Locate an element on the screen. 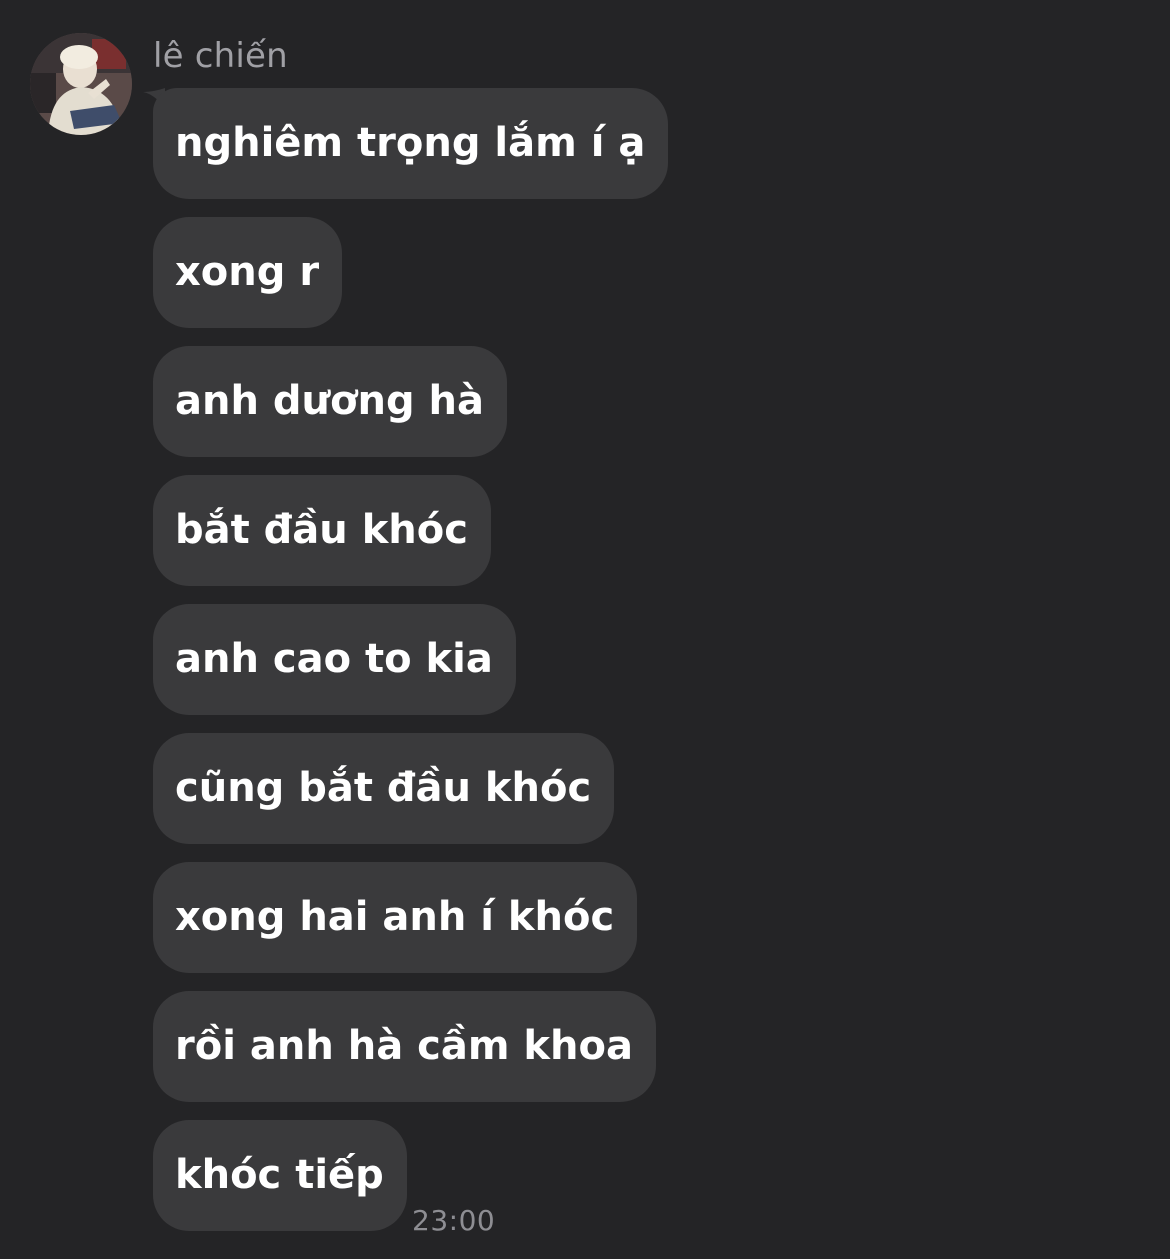 The height and width of the screenshot is (1259, 1170). sender-name: lê chiến is located at coordinates (220, 56).